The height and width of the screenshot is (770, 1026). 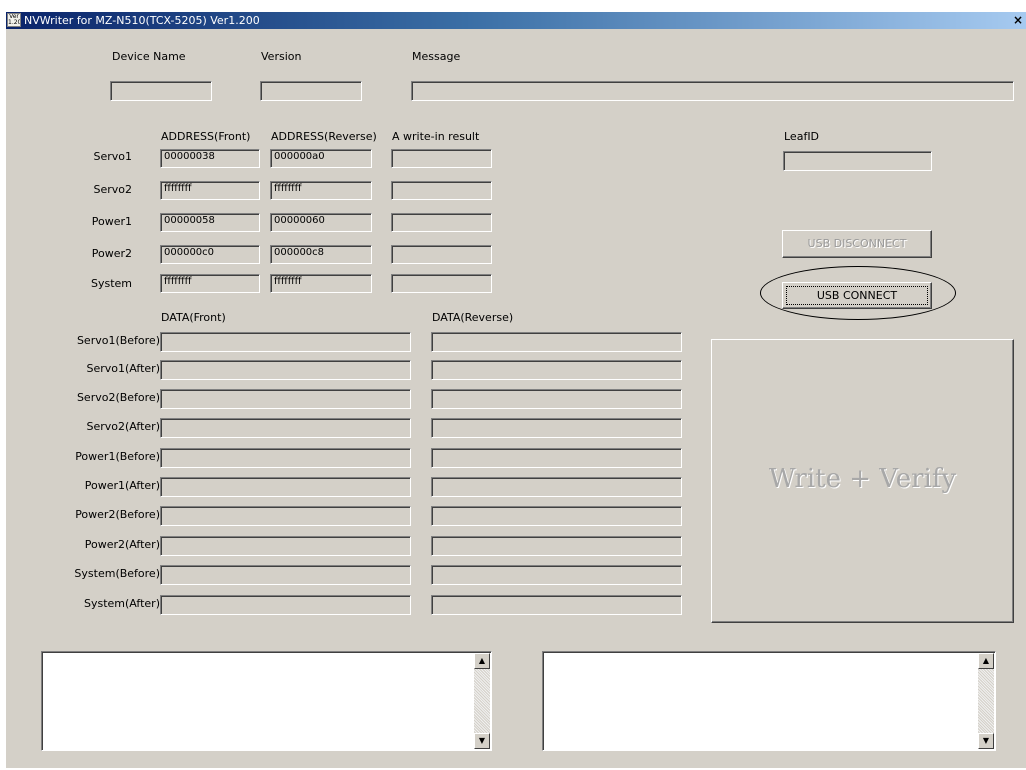 What do you see at coordinates (123, 368) in the screenshot?
I see `data-row-label: Servo1(After)` at bounding box center [123, 368].